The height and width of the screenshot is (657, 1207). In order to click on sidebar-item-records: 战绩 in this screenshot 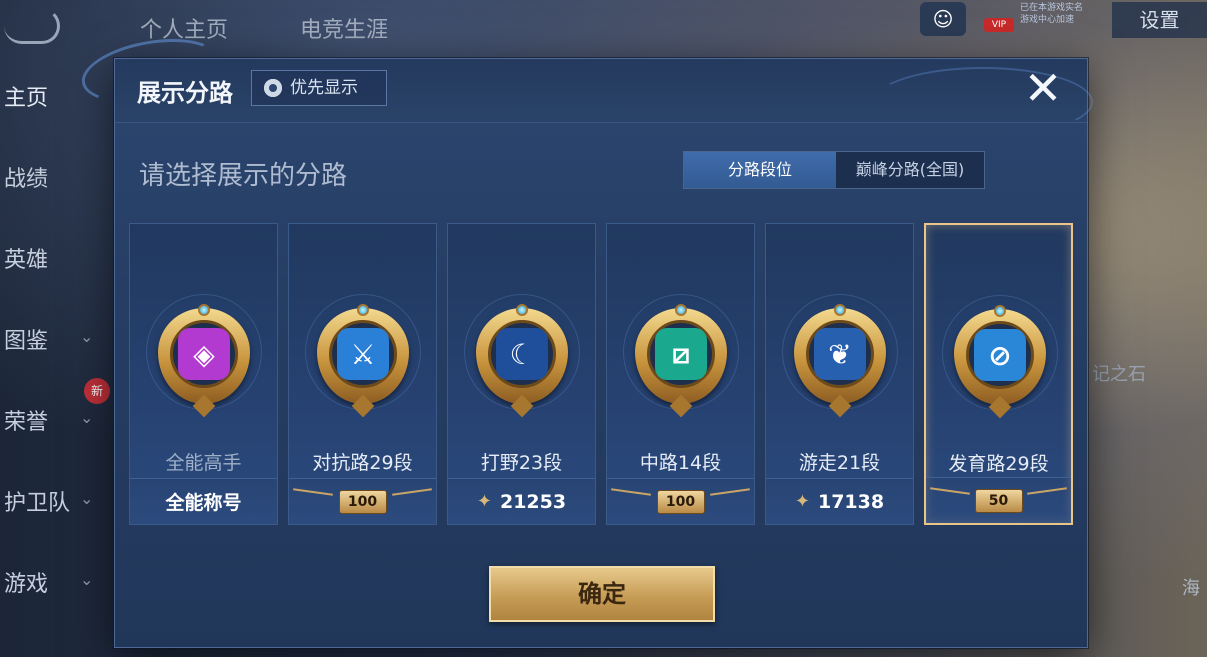, I will do `click(55, 201)`.